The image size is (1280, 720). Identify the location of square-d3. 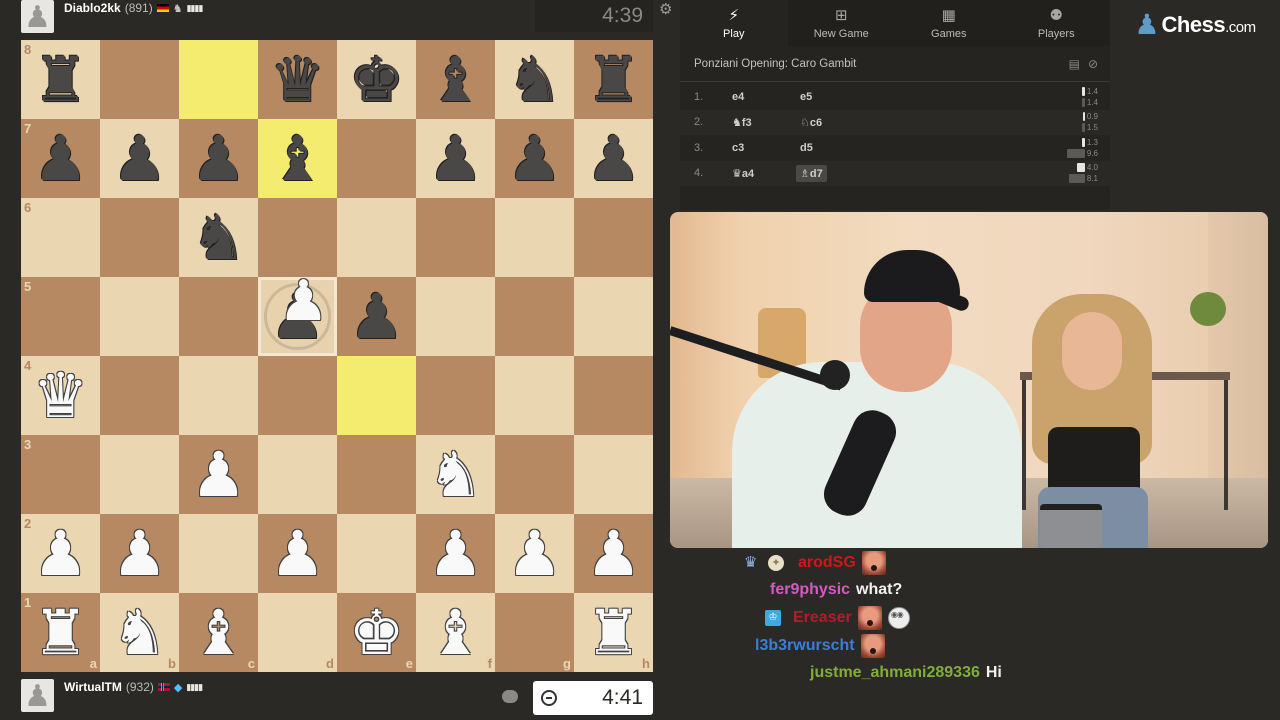
(297, 474).